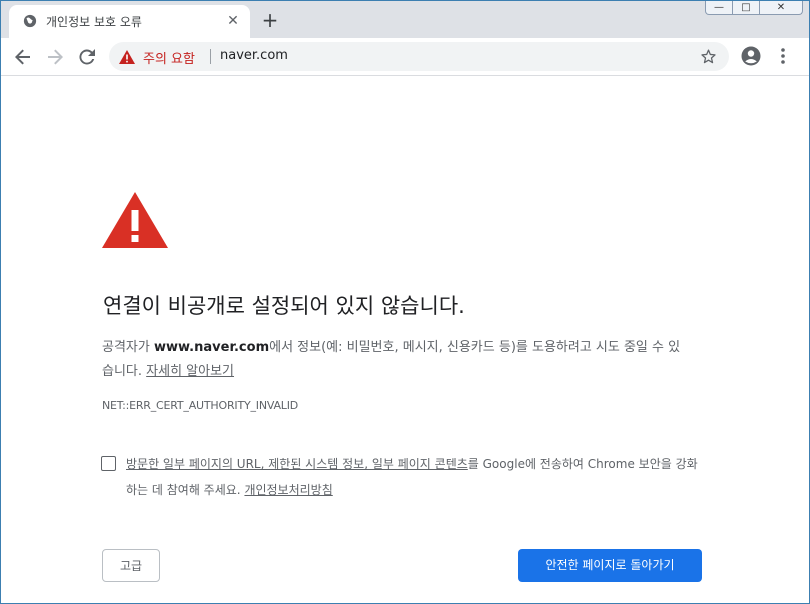 This screenshot has height=604, width=810. What do you see at coordinates (708, 56) in the screenshot?
I see `star-icon` at bounding box center [708, 56].